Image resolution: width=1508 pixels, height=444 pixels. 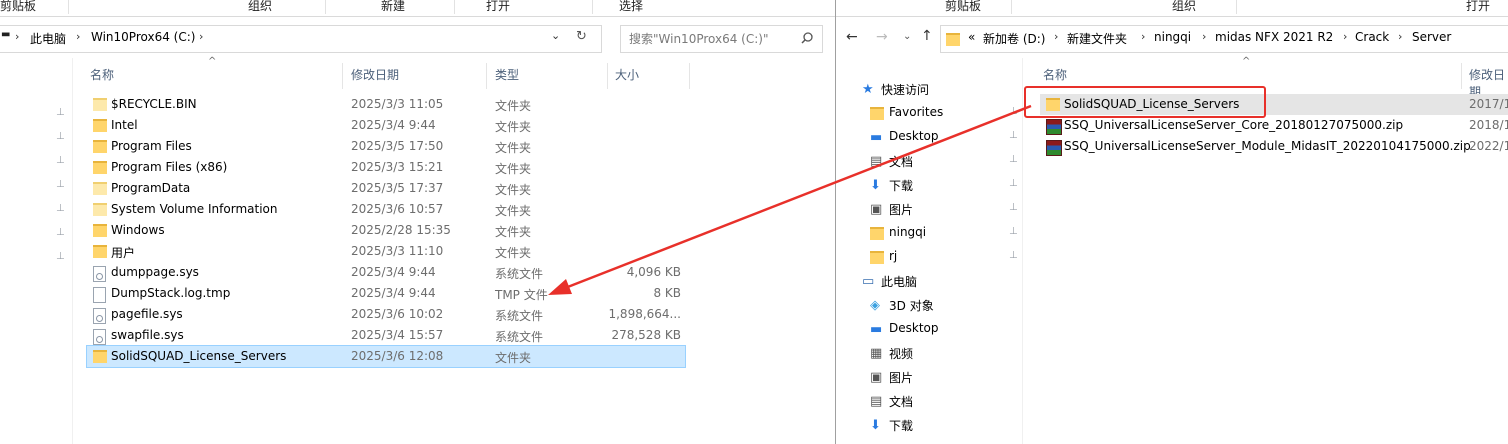 What do you see at coordinates (945, 281) in the screenshot?
I see `nav-item: ▭ 此电脑` at bounding box center [945, 281].